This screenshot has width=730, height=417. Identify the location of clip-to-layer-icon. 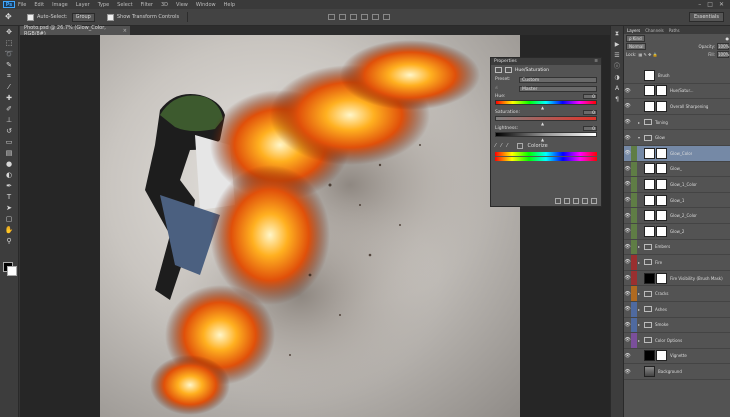
(558, 201).